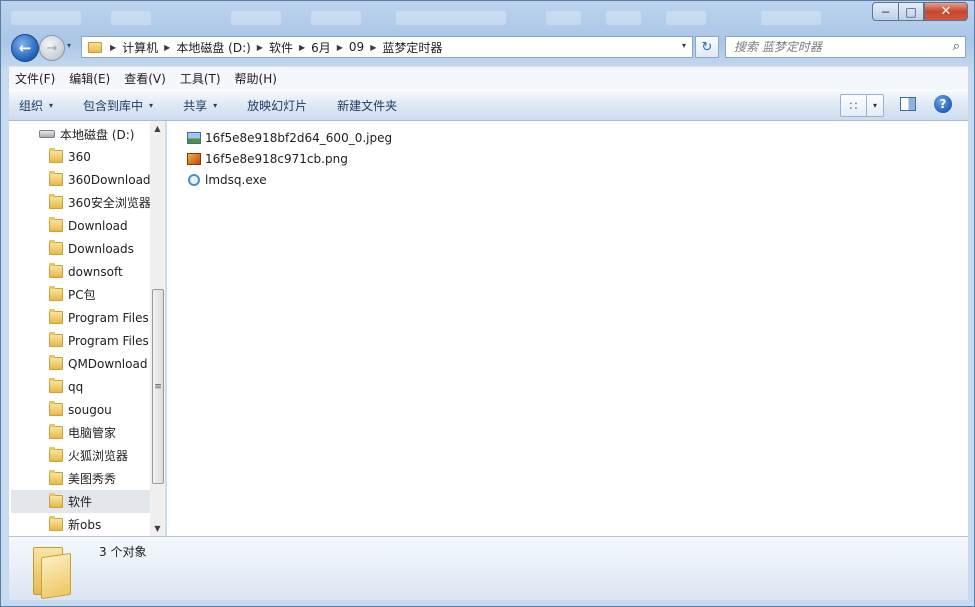  I want to click on maximize-icon: □, so click(911, 11).